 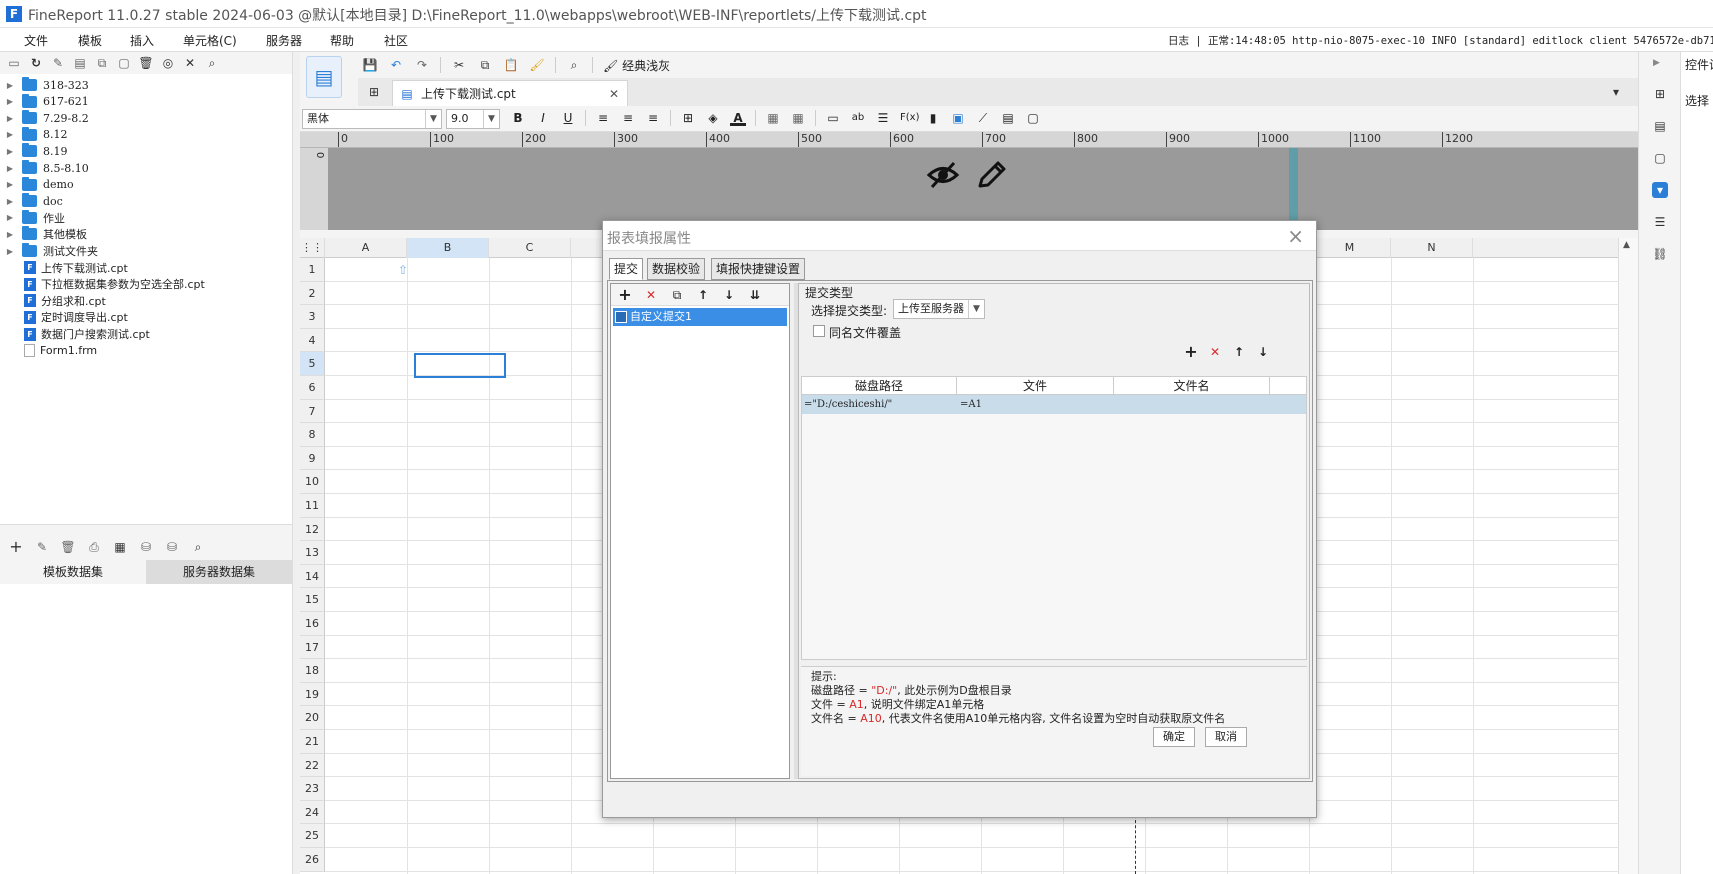 What do you see at coordinates (1295, 236) in the screenshot?
I see `close-icon: ×` at bounding box center [1295, 236].